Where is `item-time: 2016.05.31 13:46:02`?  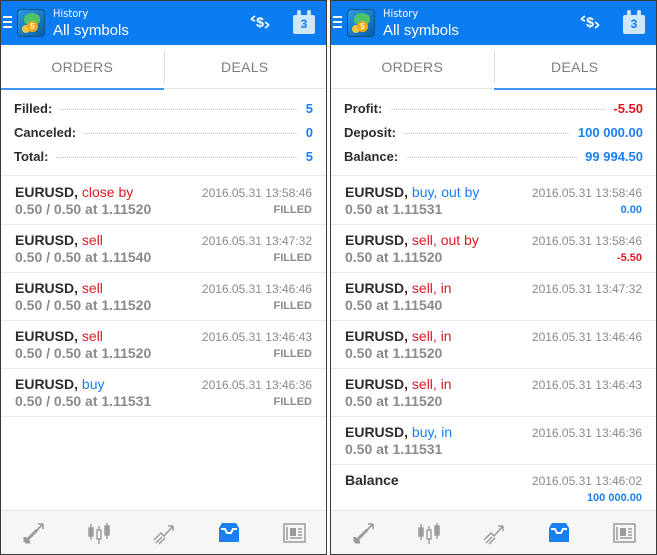 item-time: 2016.05.31 13:46:02 is located at coordinates (586, 481).